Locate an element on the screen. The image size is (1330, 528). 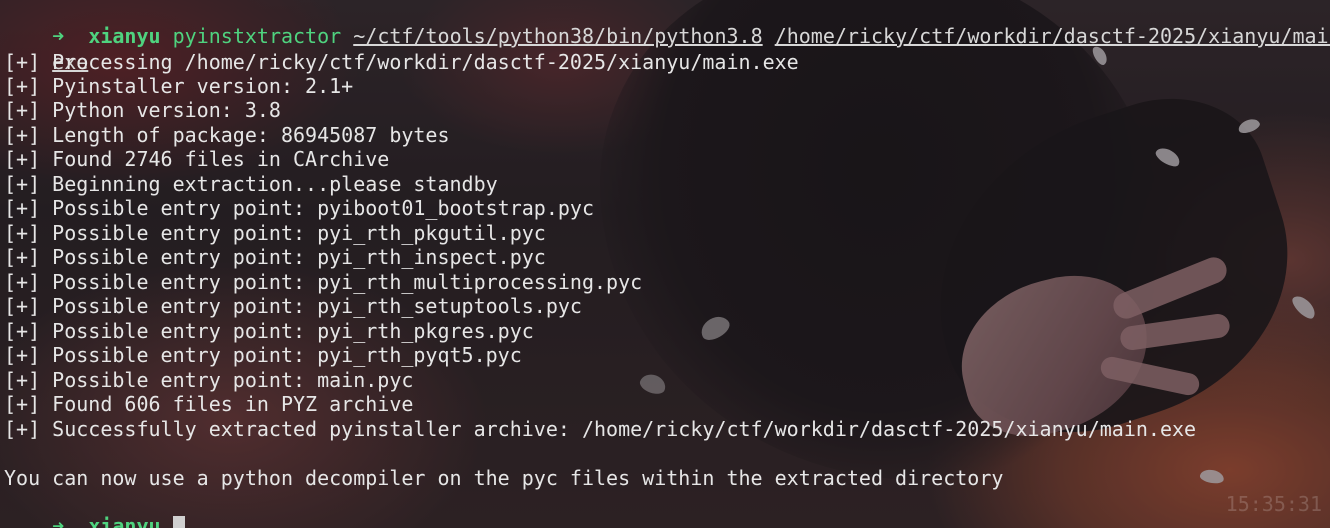
prompt-arrow-icon: ➜ is located at coordinates (58, 521).